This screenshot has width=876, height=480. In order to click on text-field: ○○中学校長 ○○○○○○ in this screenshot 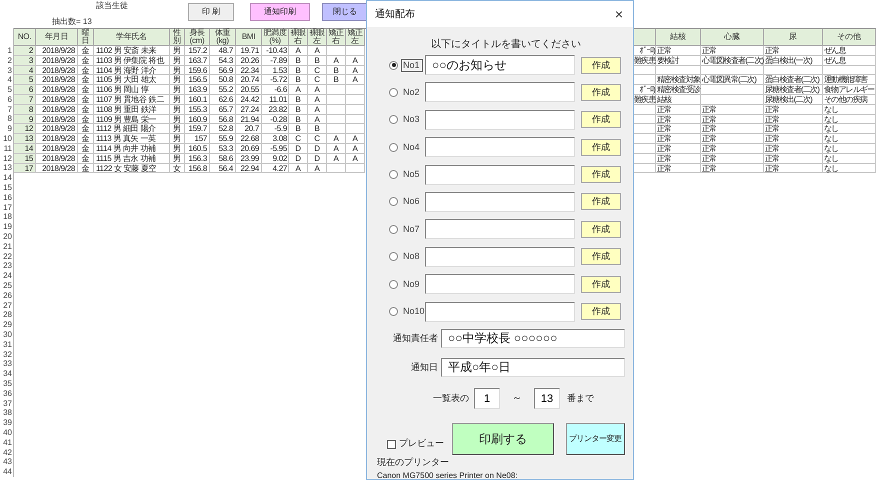, I will do `click(533, 338)`.